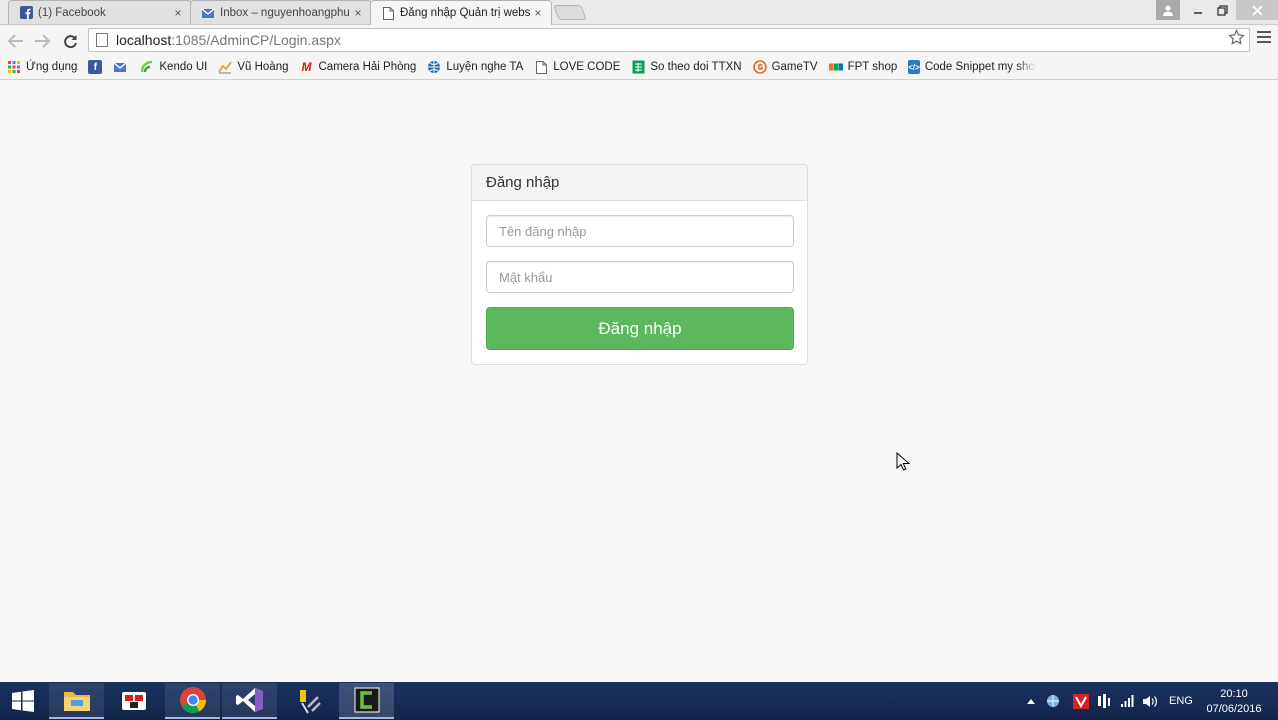  What do you see at coordinates (577, 67) in the screenshot?
I see `bookmark-love-code: LOVE CODE` at bounding box center [577, 67].